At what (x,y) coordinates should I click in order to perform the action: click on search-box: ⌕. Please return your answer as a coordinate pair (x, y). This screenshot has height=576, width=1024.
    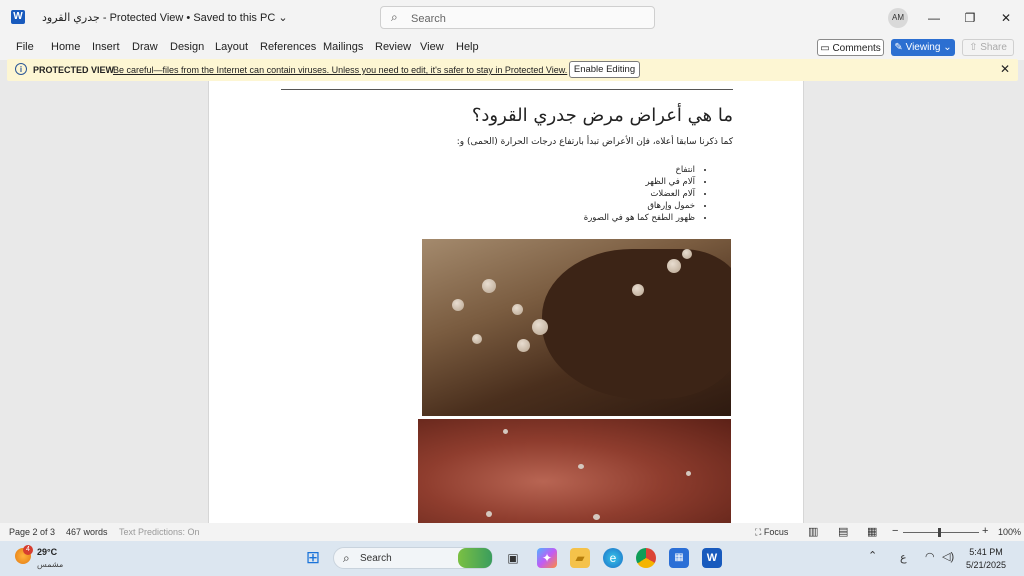
    Looking at the image, I should click on (517, 17).